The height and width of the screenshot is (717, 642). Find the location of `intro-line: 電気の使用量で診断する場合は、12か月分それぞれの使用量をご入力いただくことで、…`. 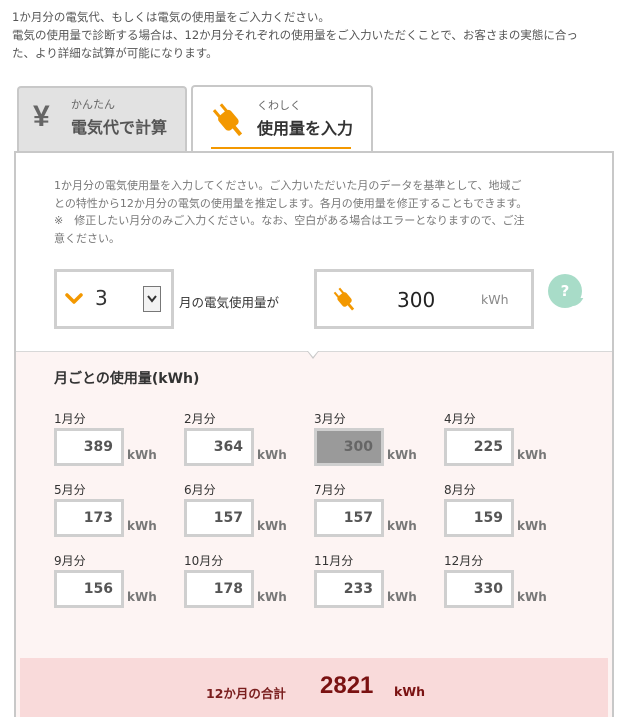

intro-line: 電気の使用量で診断する場合は、12か月分それぞれの使用量をご入力いただくことで、… is located at coordinates (295, 35).